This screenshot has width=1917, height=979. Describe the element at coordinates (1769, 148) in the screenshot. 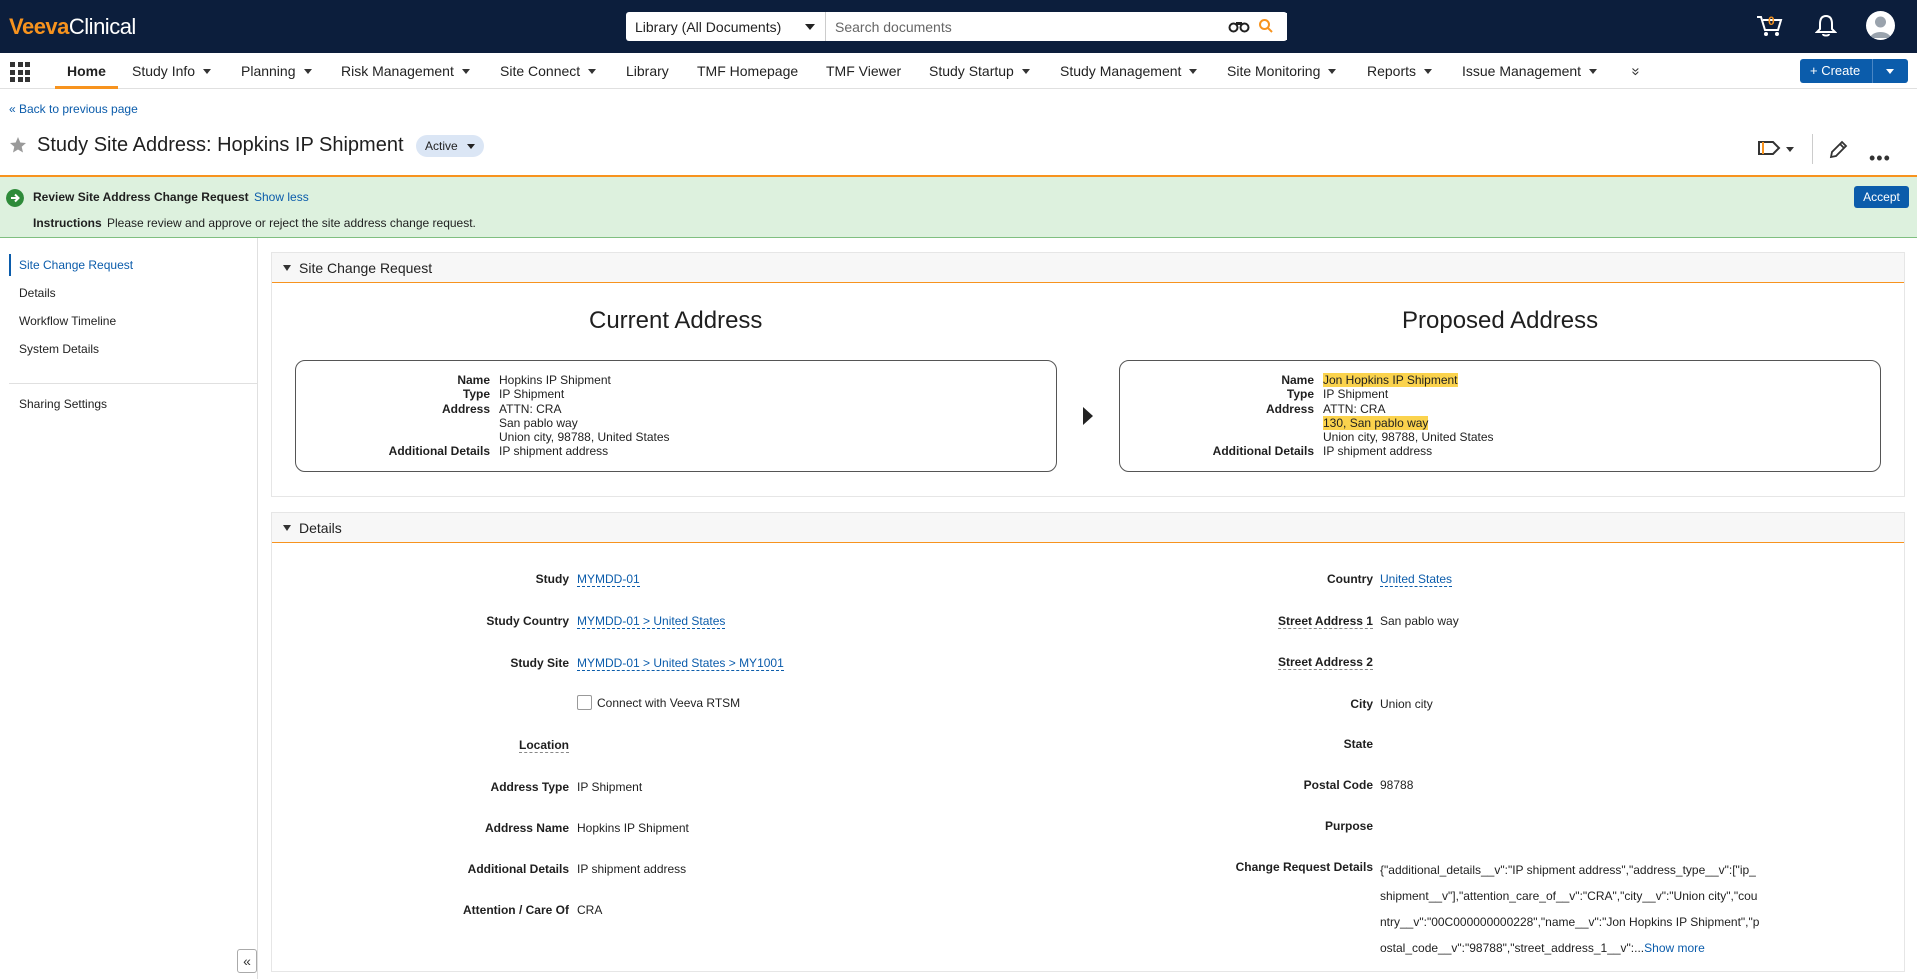

I see `tag-icon` at that location.